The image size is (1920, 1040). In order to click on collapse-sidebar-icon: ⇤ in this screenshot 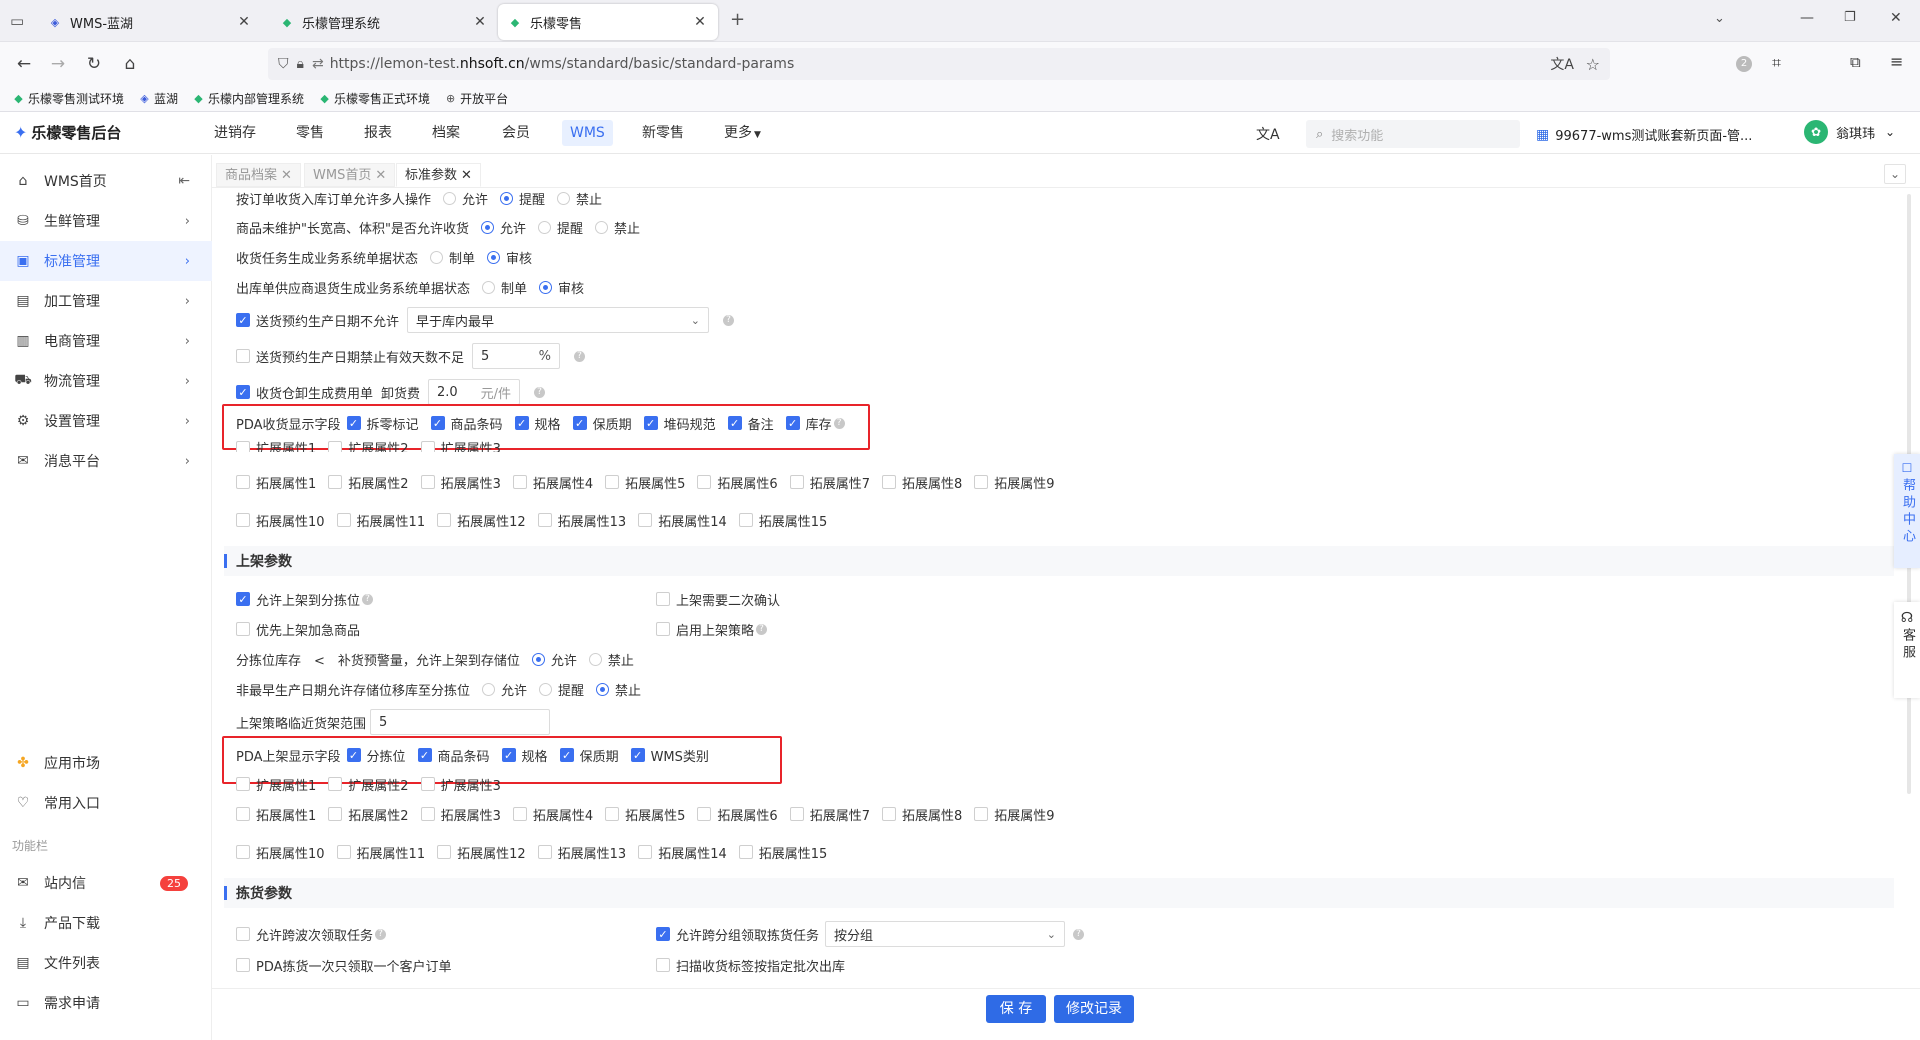, I will do `click(184, 181)`.